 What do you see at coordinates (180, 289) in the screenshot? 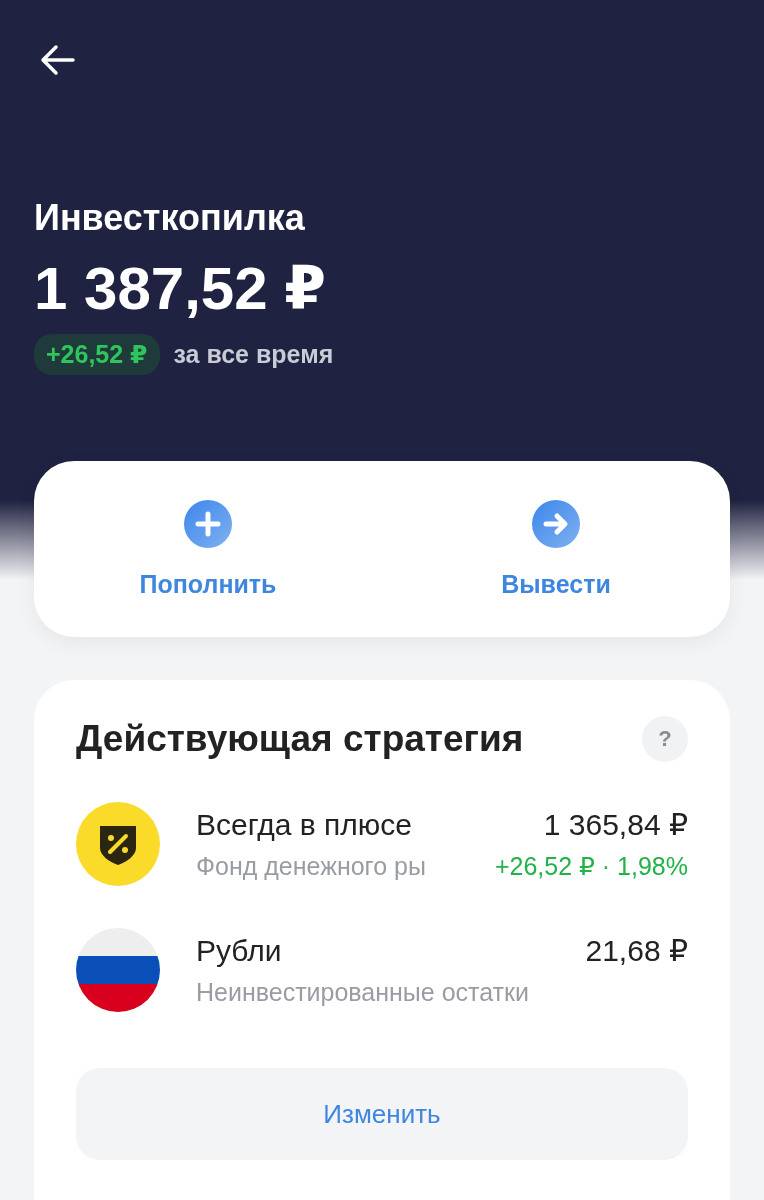
I see `balance-amount: 1 387,52 ₽` at bounding box center [180, 289].